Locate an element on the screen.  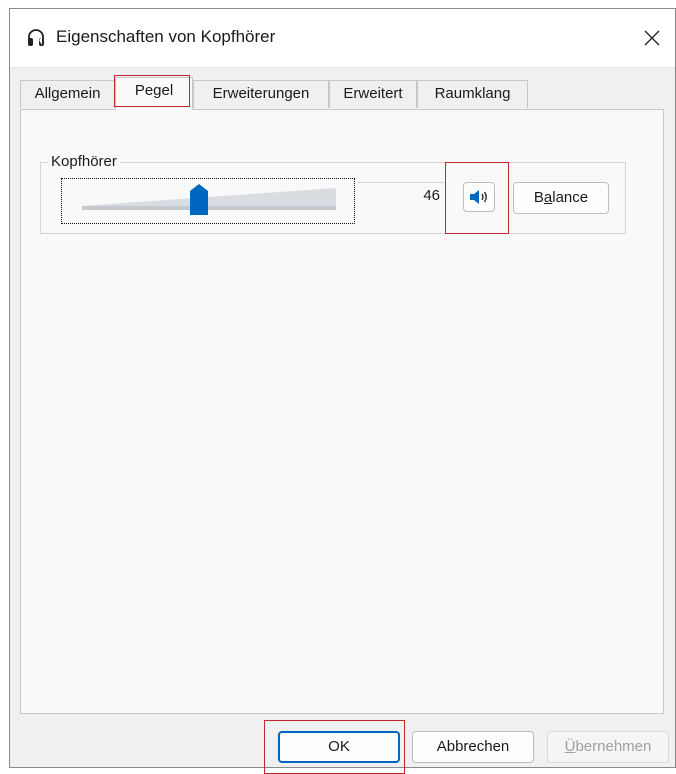
close-button is located at coordinates (652, 38).